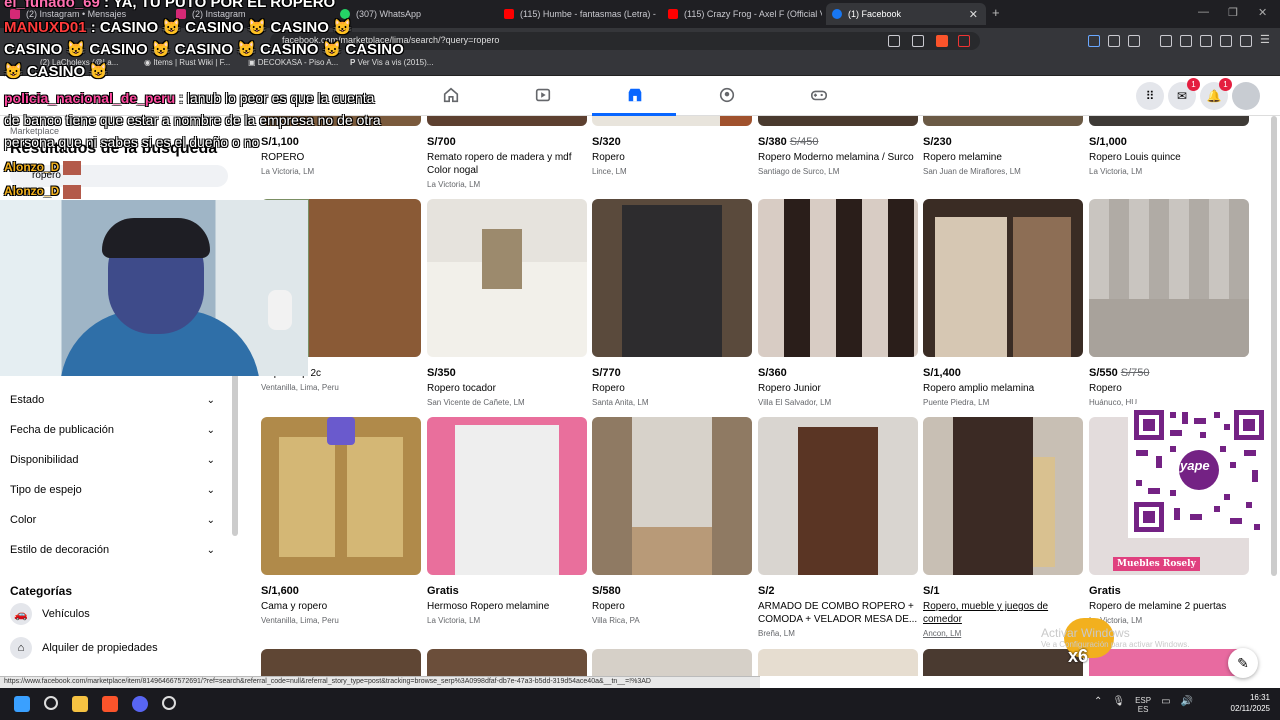  What do you see at coordinates (110, 704) in the screenshot?
I see `brave-icon` at bounding box center [110, 704].